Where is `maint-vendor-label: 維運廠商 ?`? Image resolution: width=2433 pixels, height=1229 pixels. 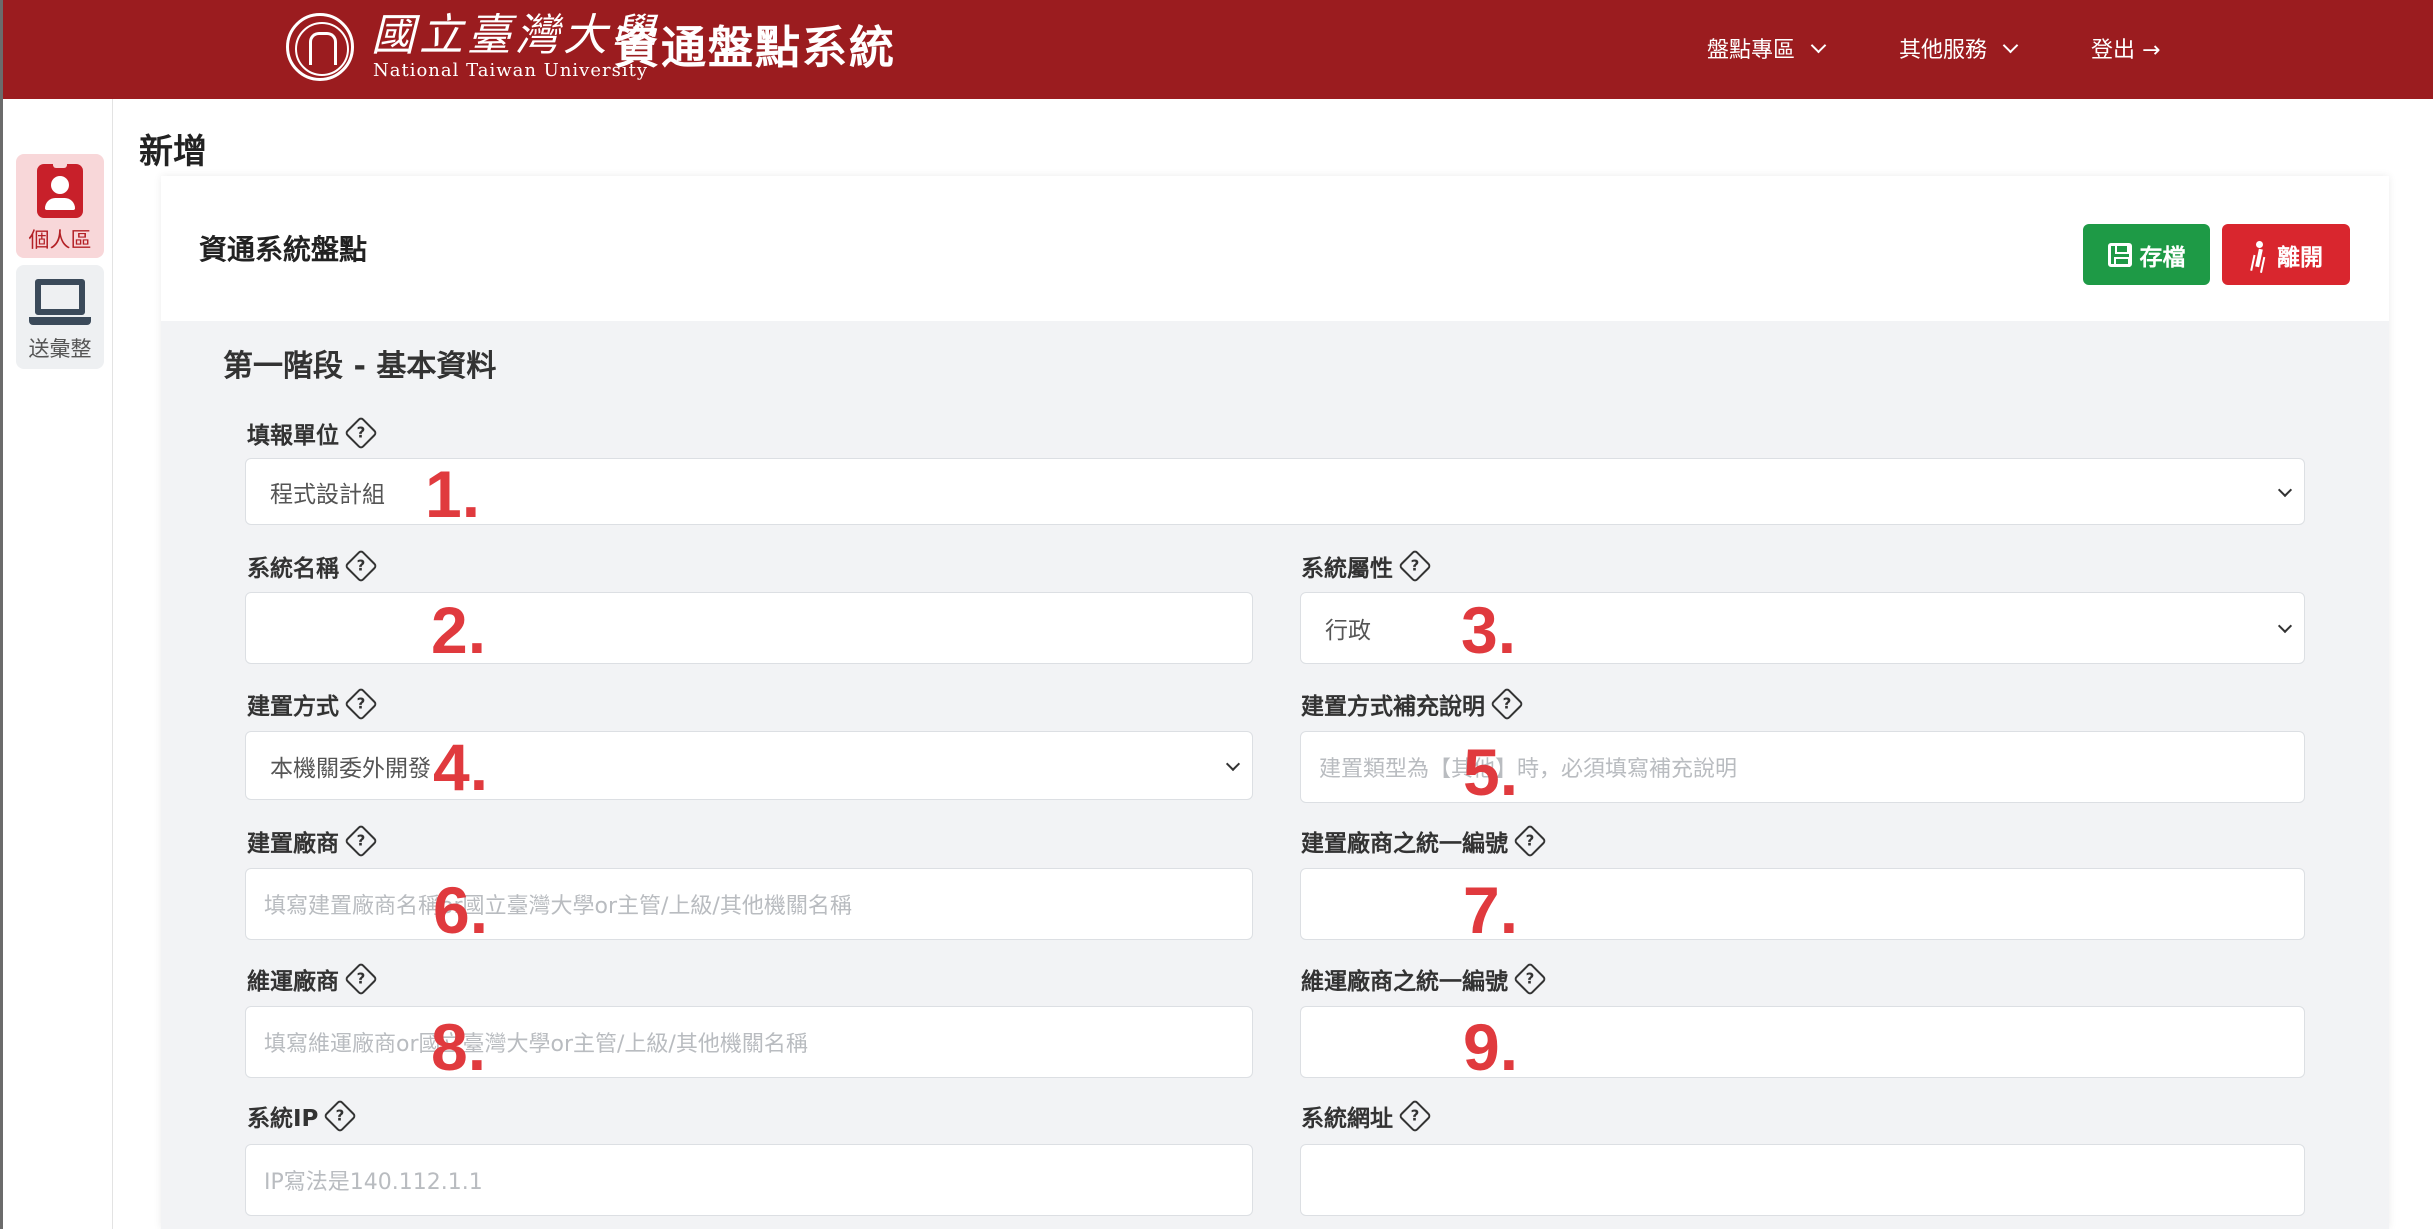
maint-vendor-label: 維運廠商 ? is located at coordinates (312, 979).